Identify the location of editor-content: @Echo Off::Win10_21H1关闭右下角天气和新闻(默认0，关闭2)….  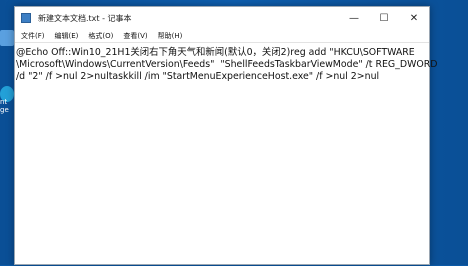
(226, 65).